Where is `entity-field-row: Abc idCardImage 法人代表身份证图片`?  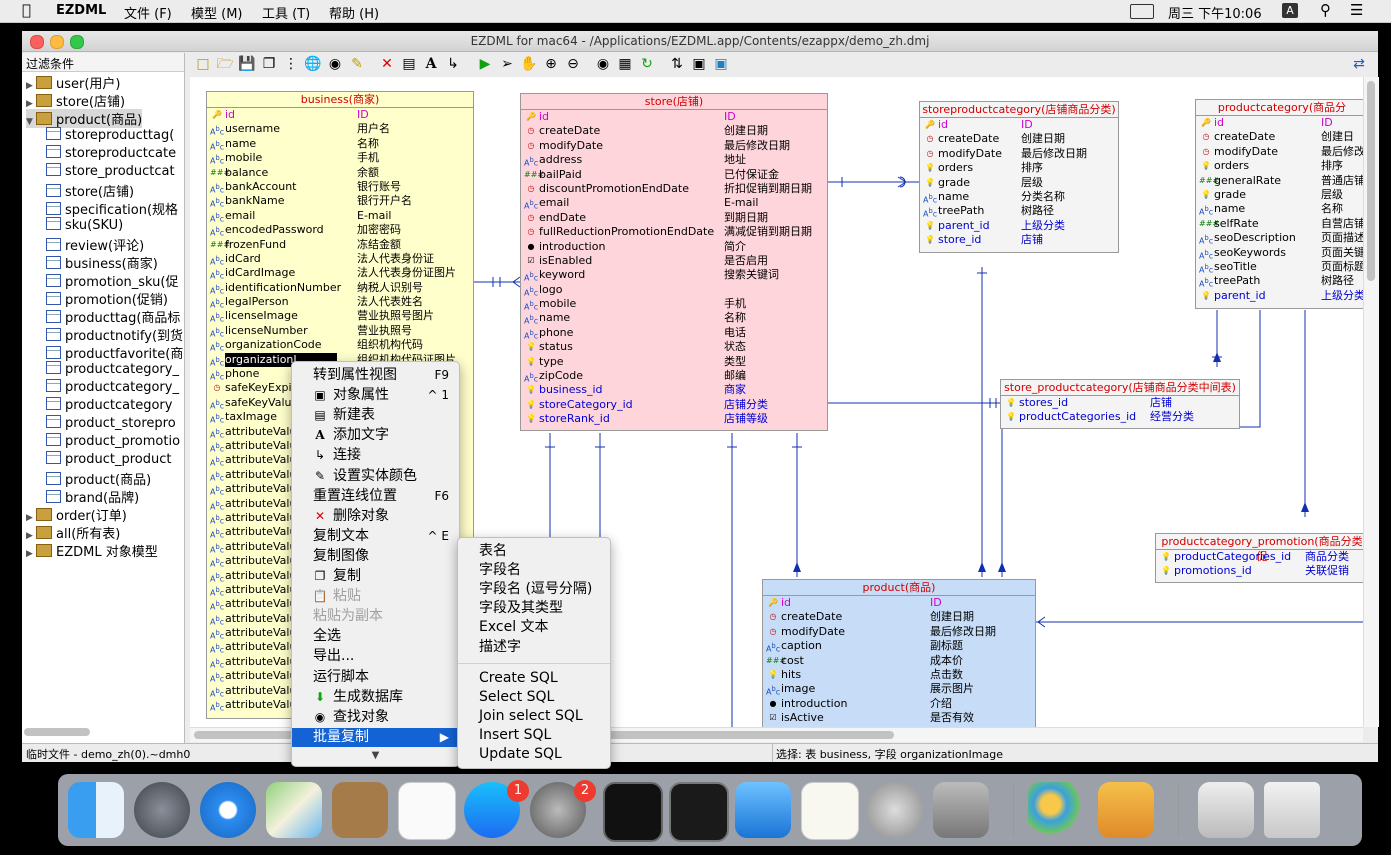
entity-field-row: Abc idCardImage 法人代表身份证图片 is located at coordinates (340, 273).